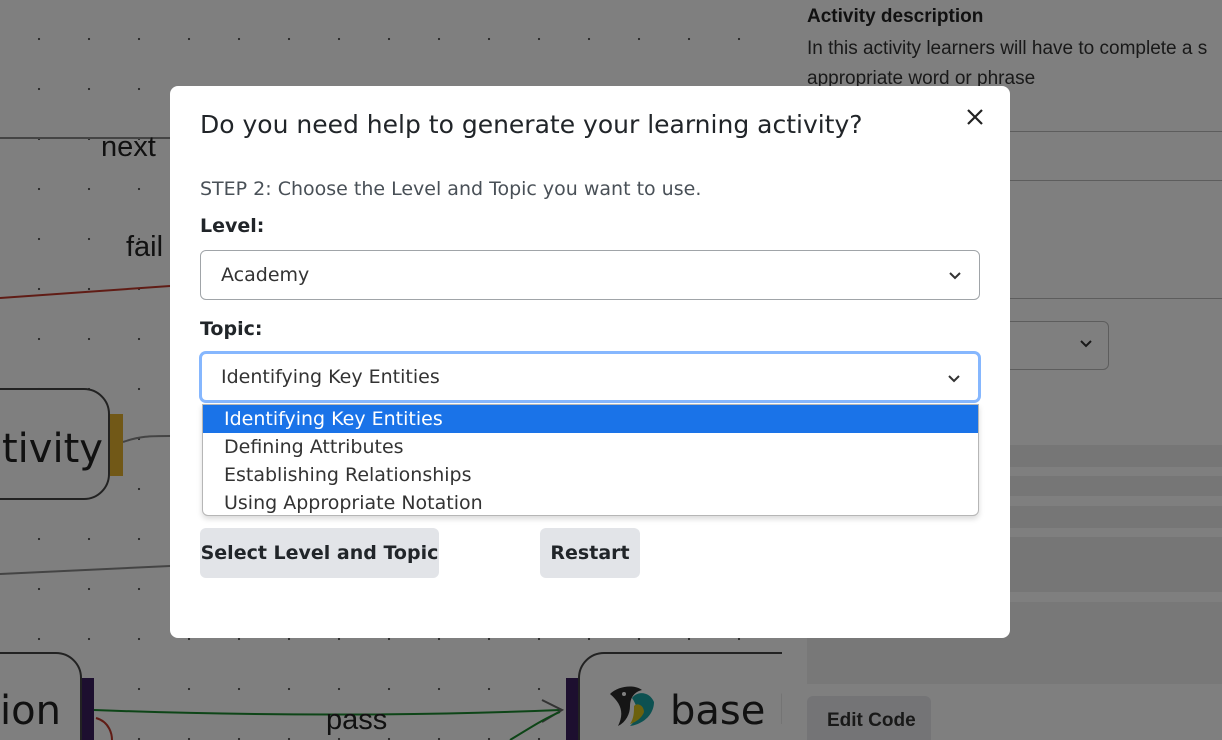 The width and height of the screenshot is (1222, 740). I want to click on topic-option: Identifying Key Entities, so click(590, 419).